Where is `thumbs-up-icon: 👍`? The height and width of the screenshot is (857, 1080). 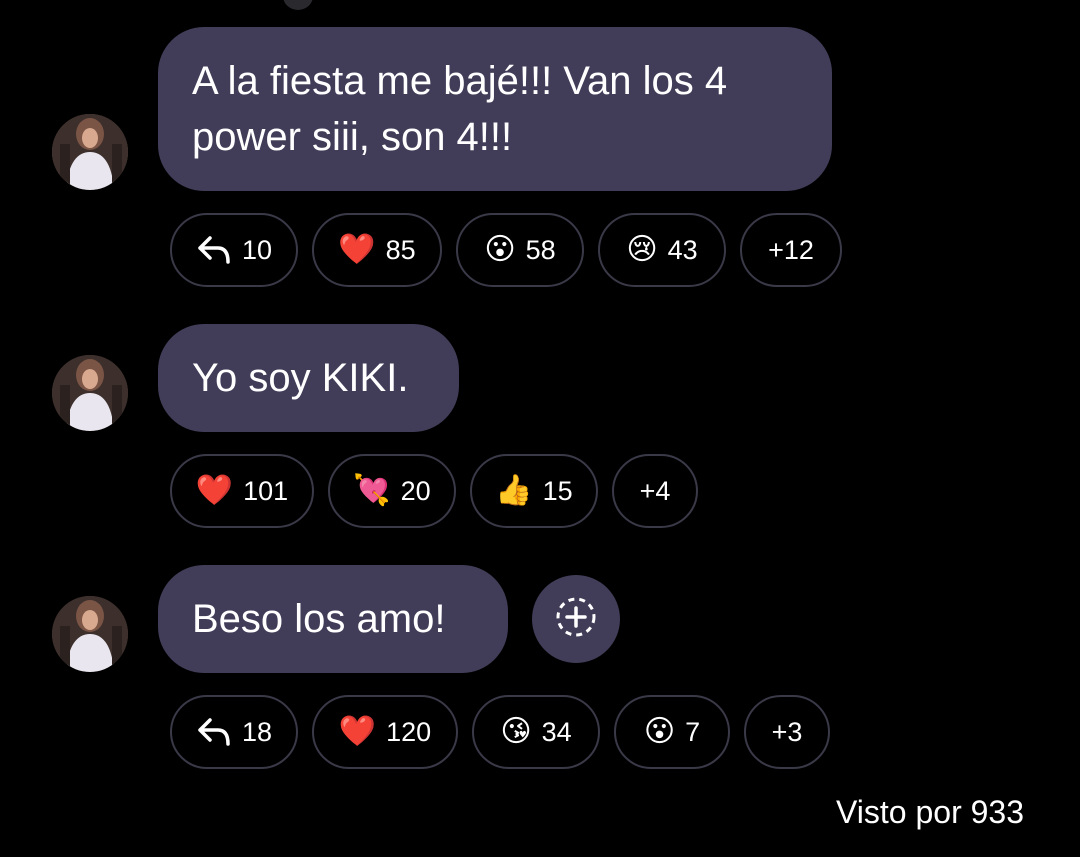 thumbs-up-icon: 👍 is located at coordinates (514, 490).